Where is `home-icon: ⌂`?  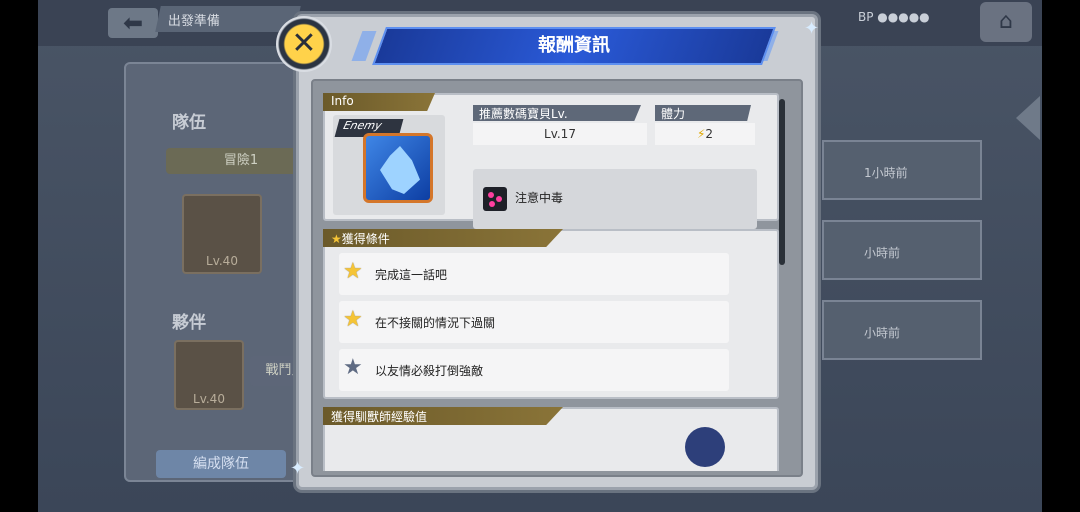
home-icon: ⌂ is located at coordinates (1006, 22).